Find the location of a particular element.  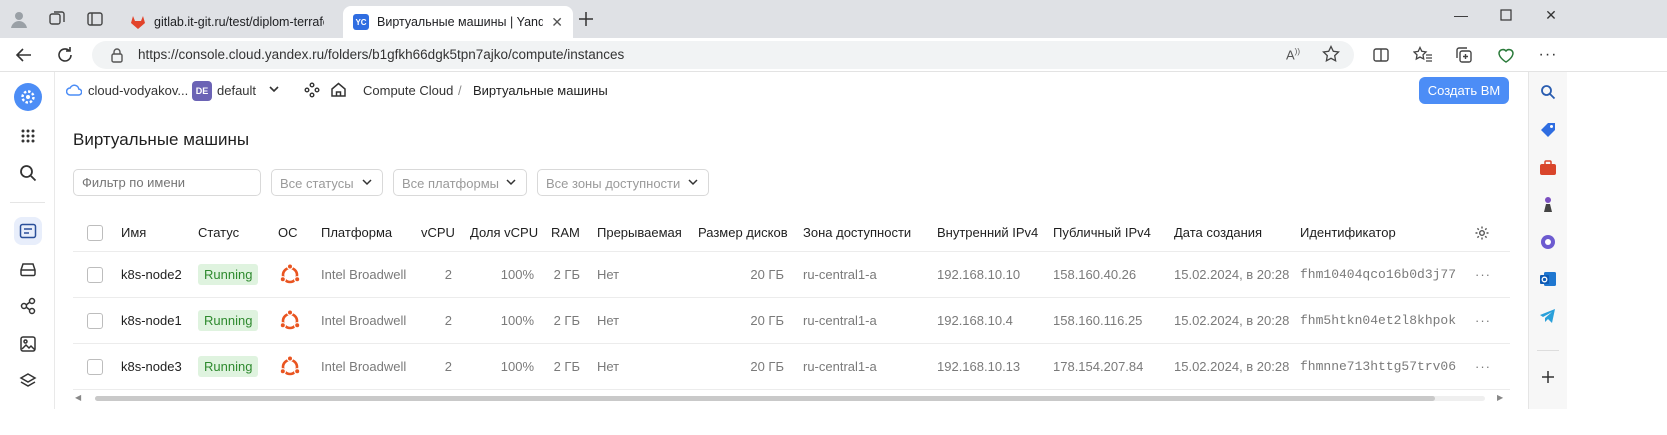

breadcrumb-service: Compute Cloud is located at coordinates (408, 90).